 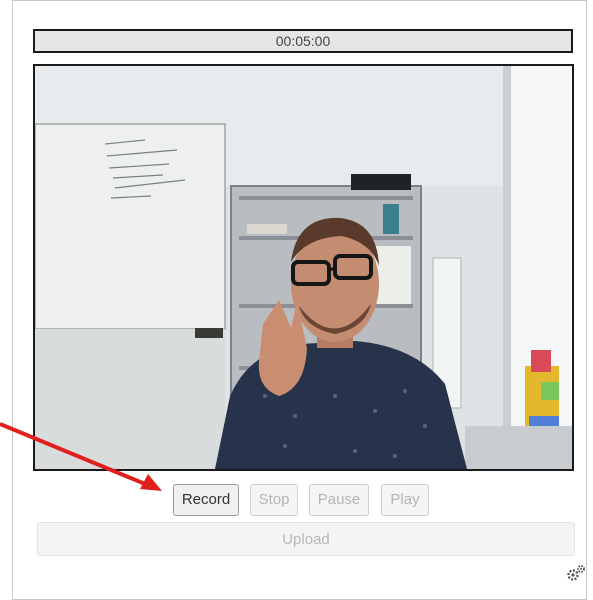 What do you see at coordinates (576, 573) in the screenshot?
I see `gears-icon` at bounding box center [576, 573].